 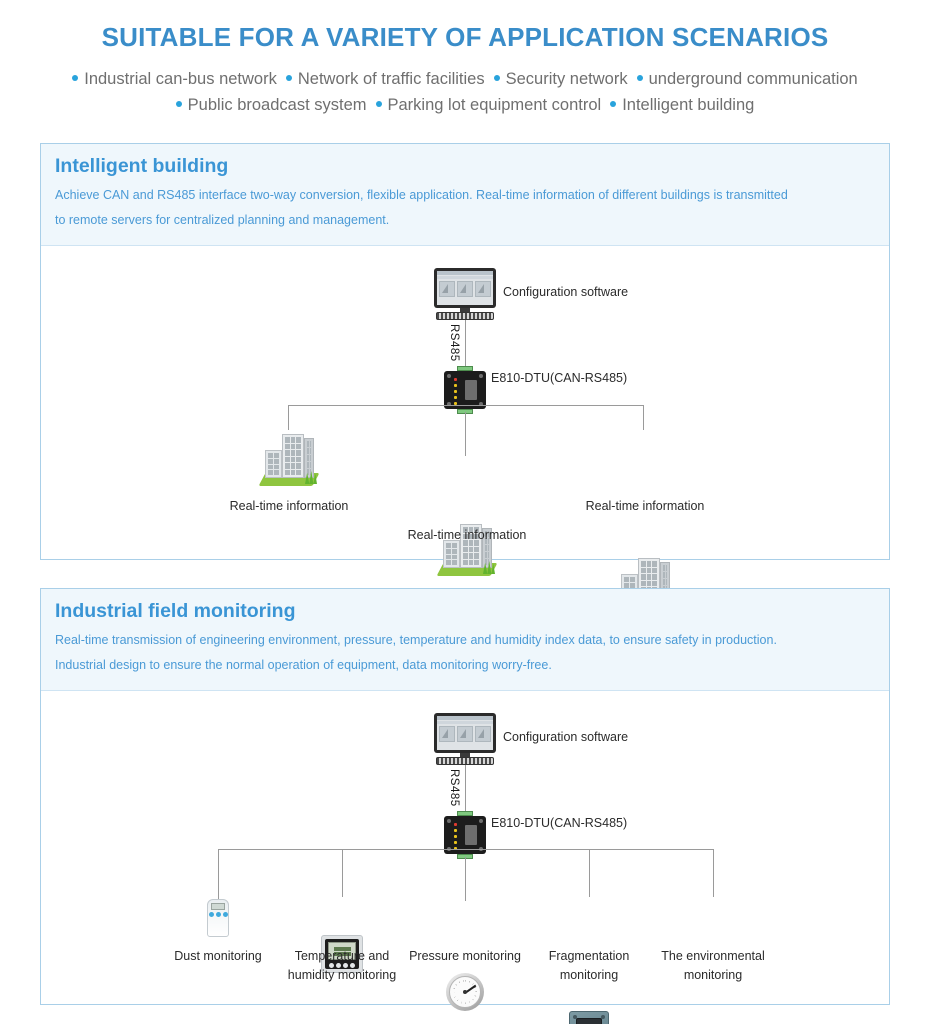 I want to click on scenario-tag: Parking lot equipment control, so click(x=484, y=105).